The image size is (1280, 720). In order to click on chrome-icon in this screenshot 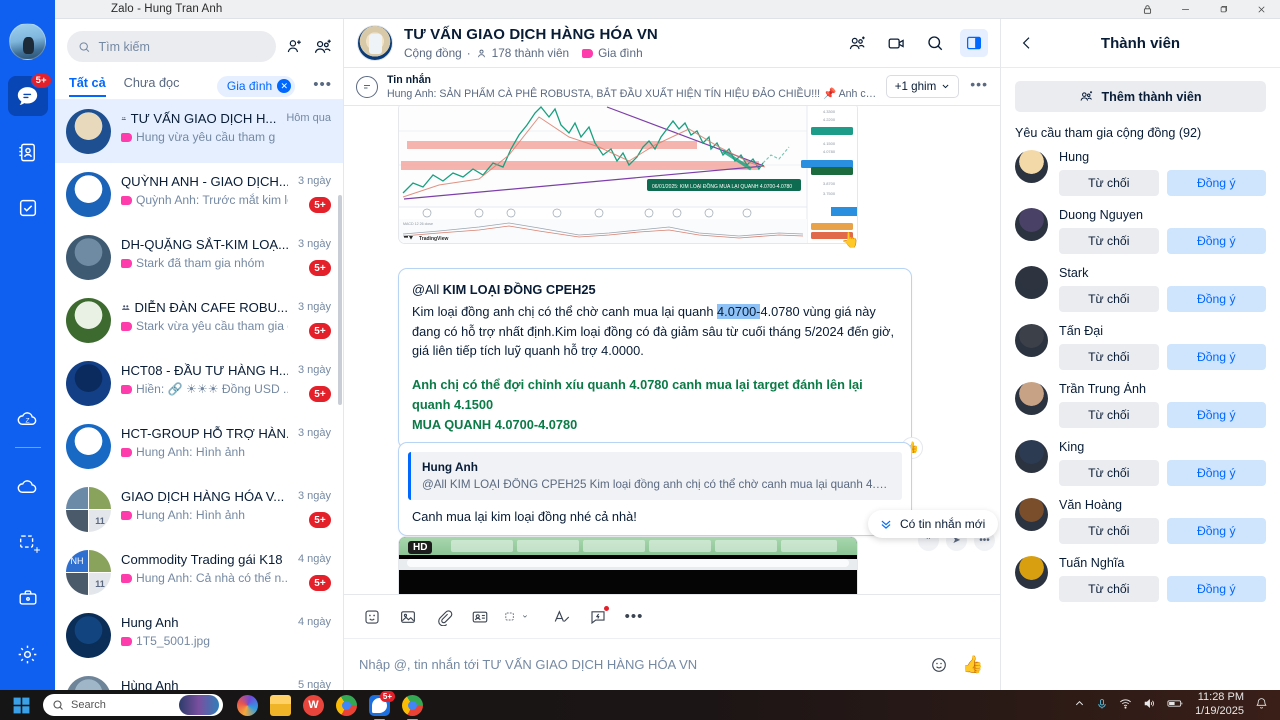, I will do `click(346, 705)`.